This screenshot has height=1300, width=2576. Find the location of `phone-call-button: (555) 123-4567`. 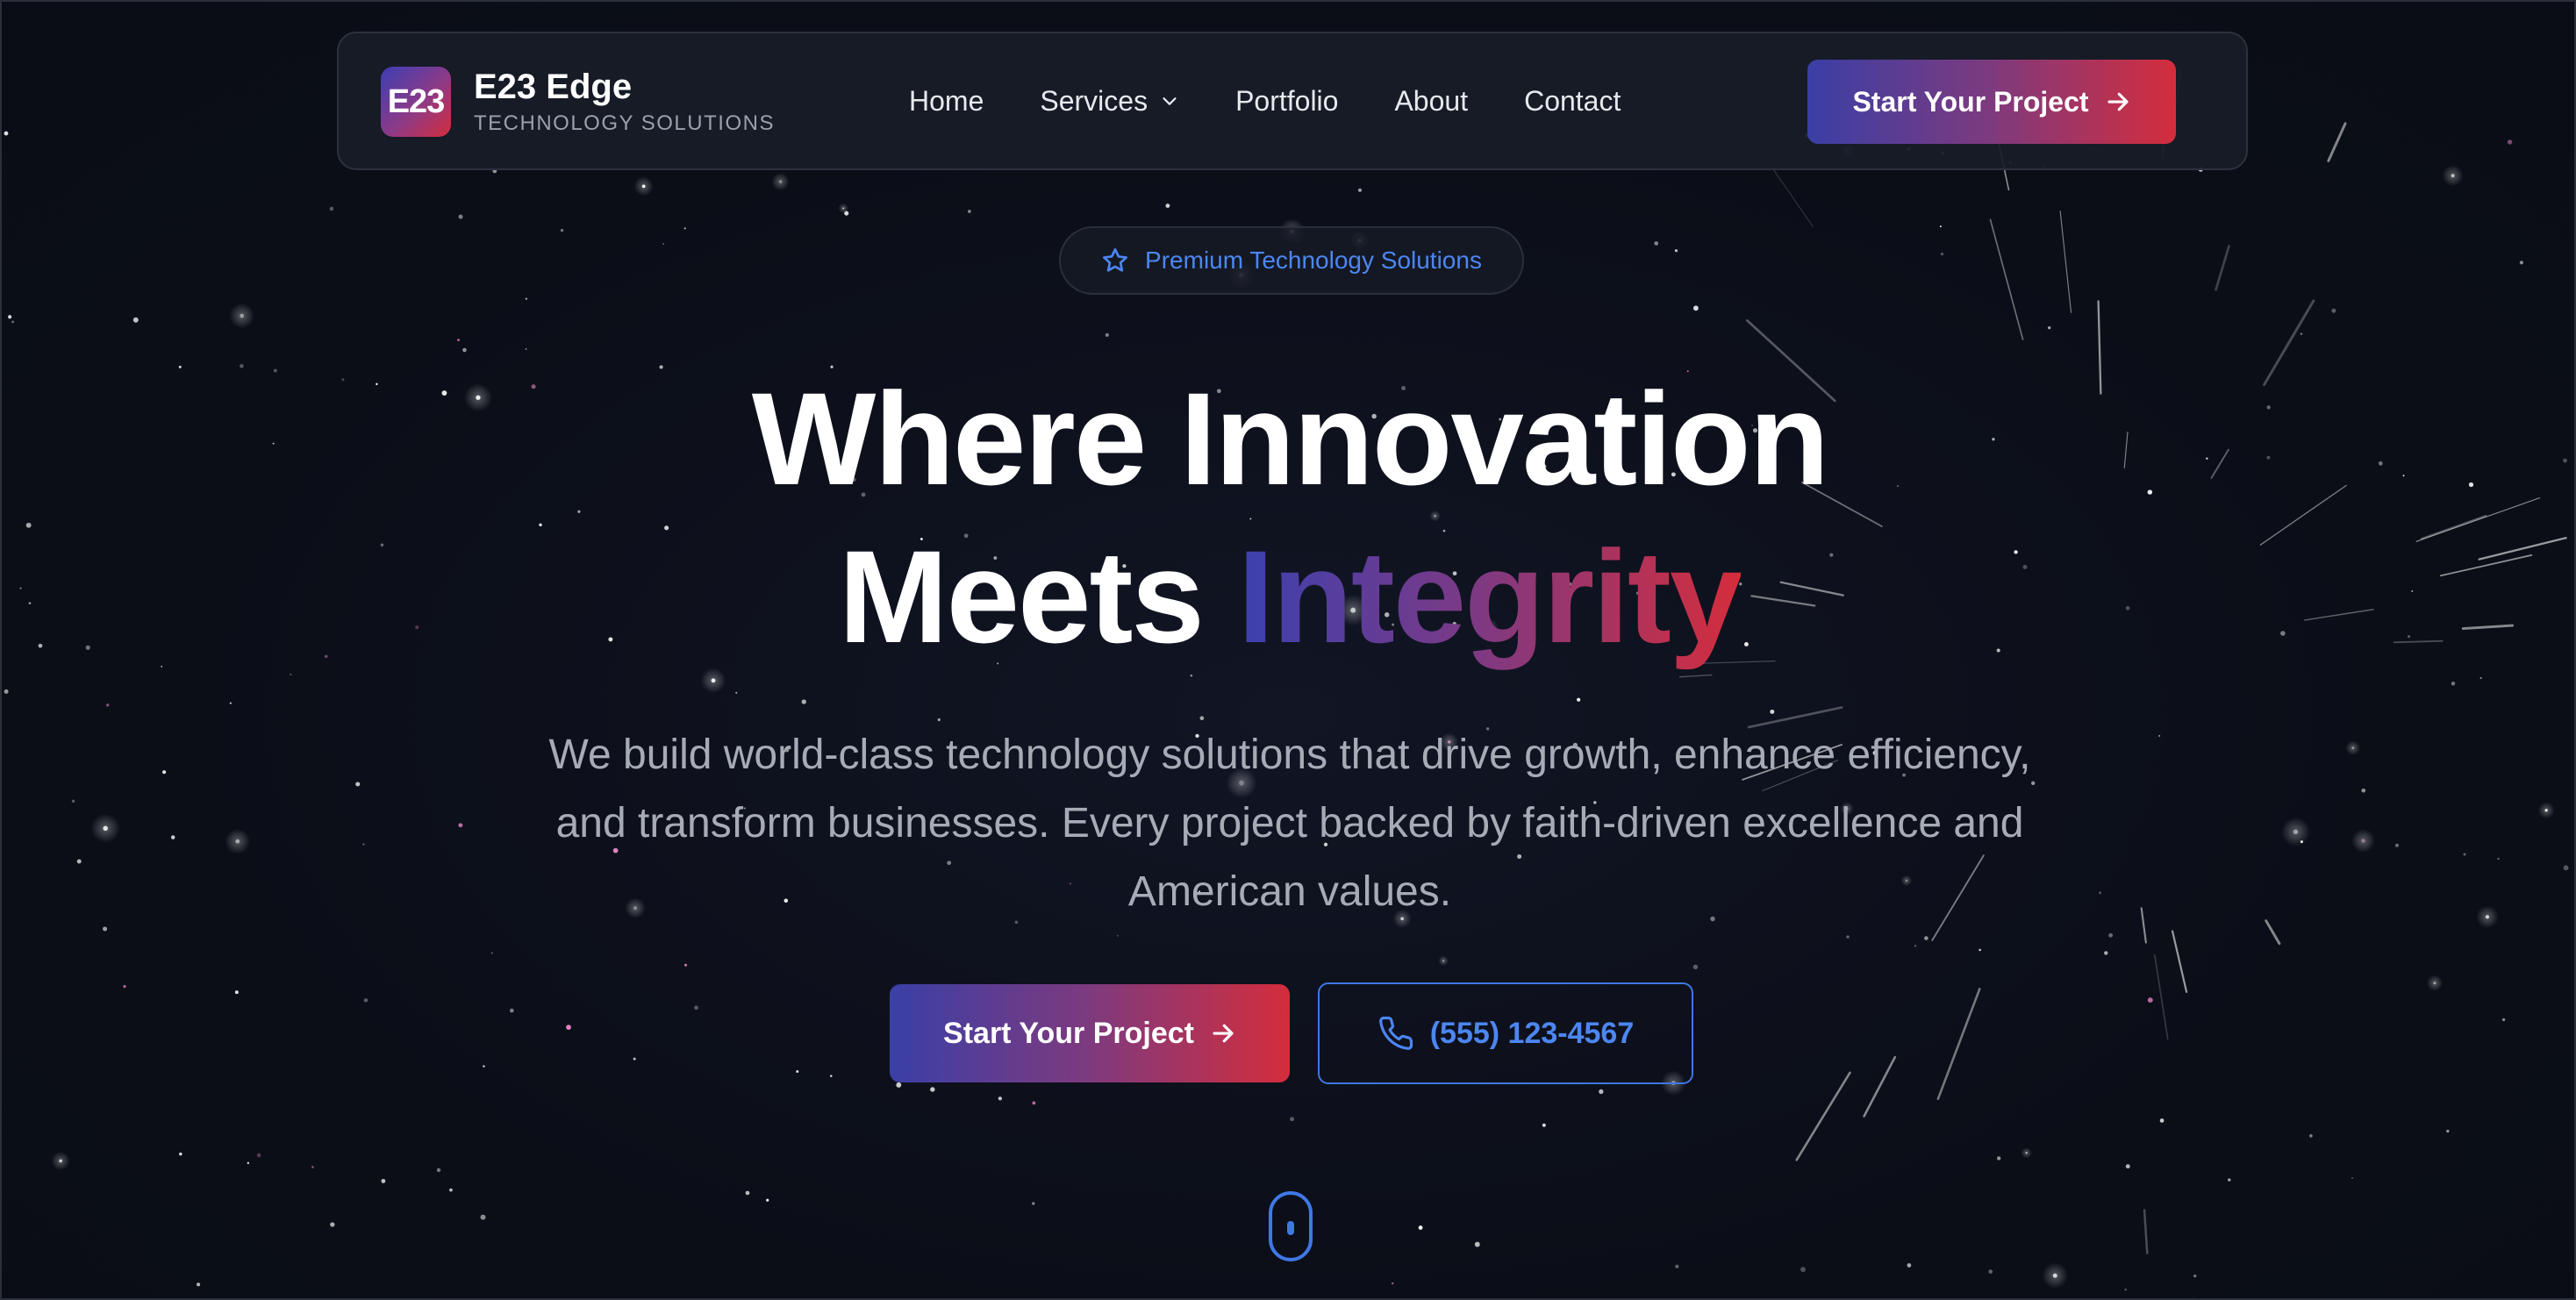

phone-call-button: (555) 123-4567 is located at coordinates (1505, 1033).